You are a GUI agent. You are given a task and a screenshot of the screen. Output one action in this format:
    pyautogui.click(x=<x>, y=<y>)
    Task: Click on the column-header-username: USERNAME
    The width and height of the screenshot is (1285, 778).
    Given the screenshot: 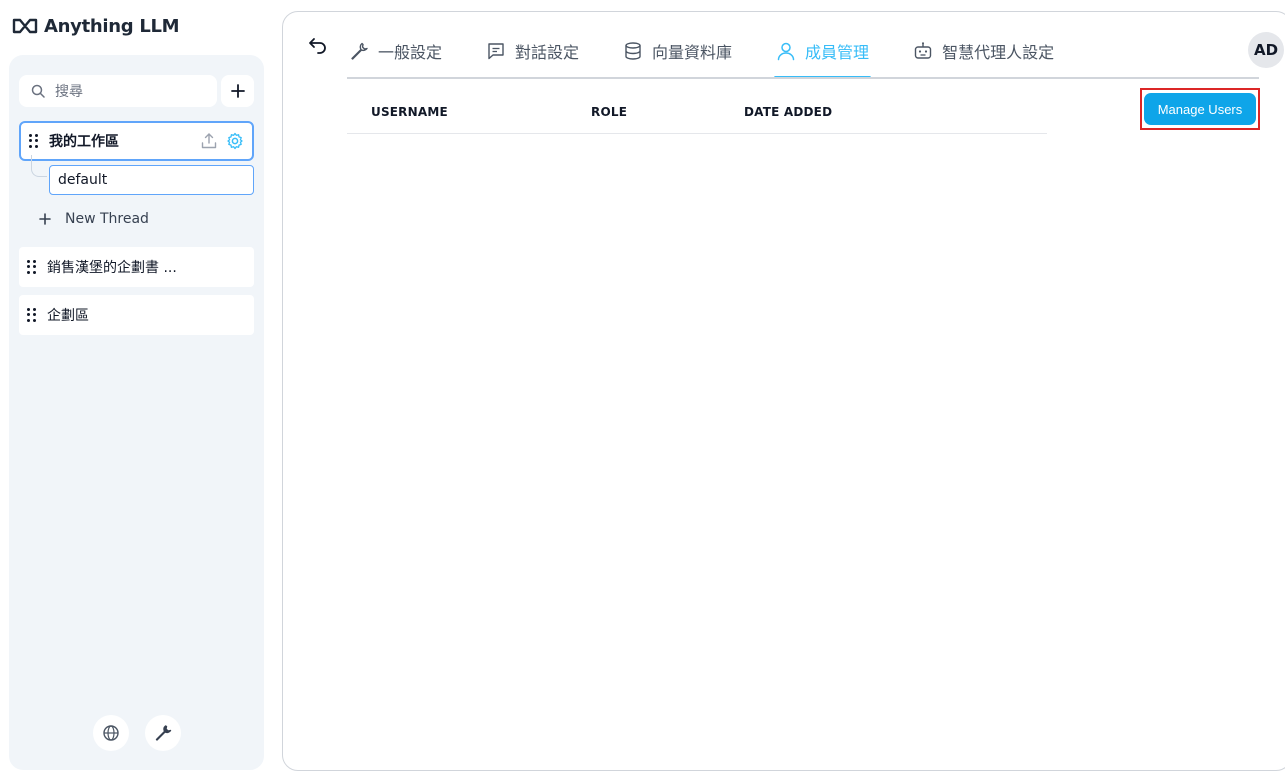 What is the action you would take?
    pyautogui.click(x=409, y=112)
    